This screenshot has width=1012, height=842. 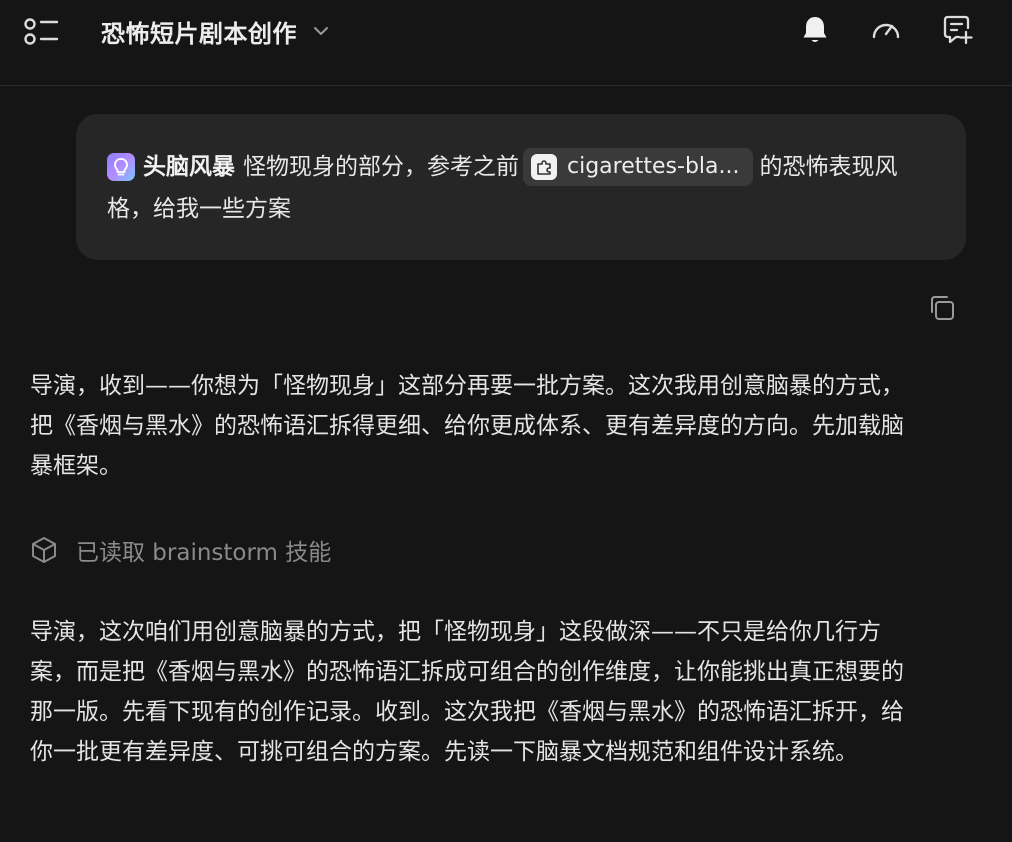 What do you see at coordinates (381, 167) in the screenshot?
I see `message-text-before: 怪物现身的部分，参考之前` at bounding box center [381, 167].